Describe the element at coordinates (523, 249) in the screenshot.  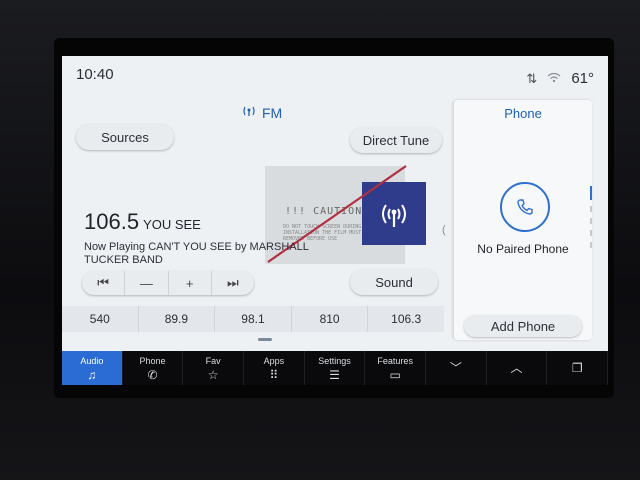
I see `phone-status: No Paired Phone` at that location.